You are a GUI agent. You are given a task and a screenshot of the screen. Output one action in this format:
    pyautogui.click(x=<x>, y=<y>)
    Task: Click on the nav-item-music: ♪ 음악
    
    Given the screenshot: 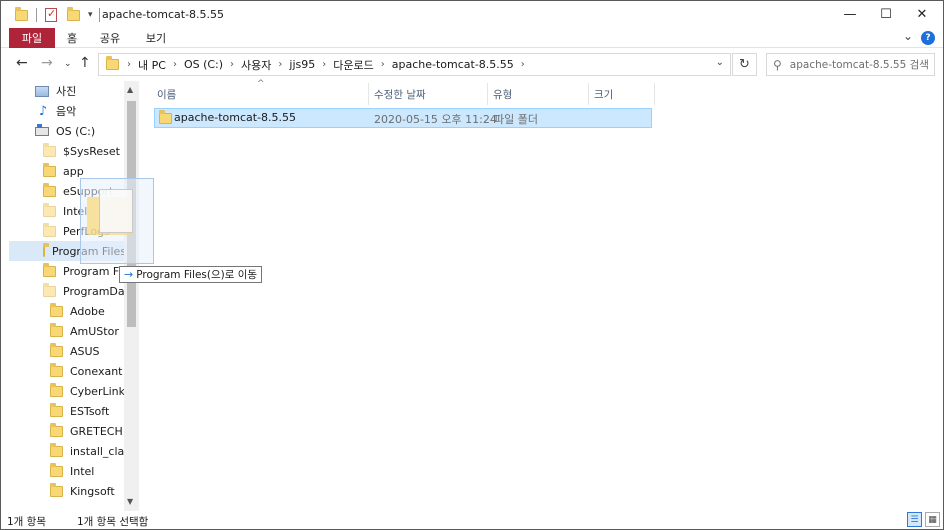 What is the action you would take?
    pyautogui.click(x=56, y=111)
    